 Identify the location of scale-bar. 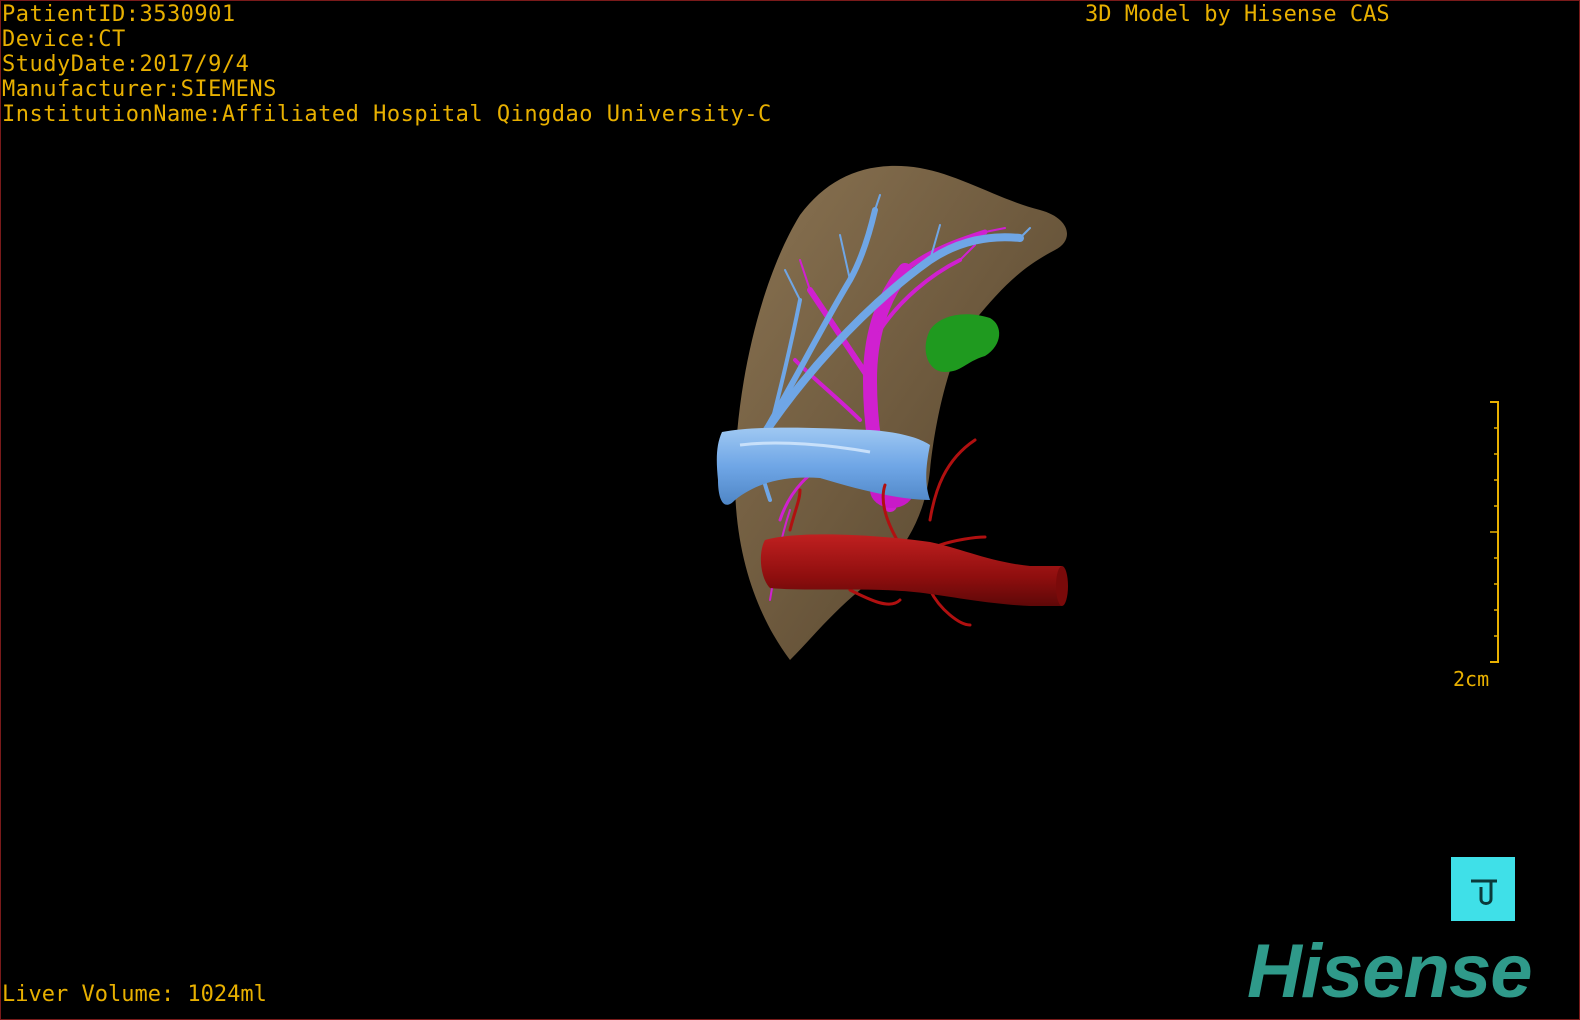
(1494, 532).